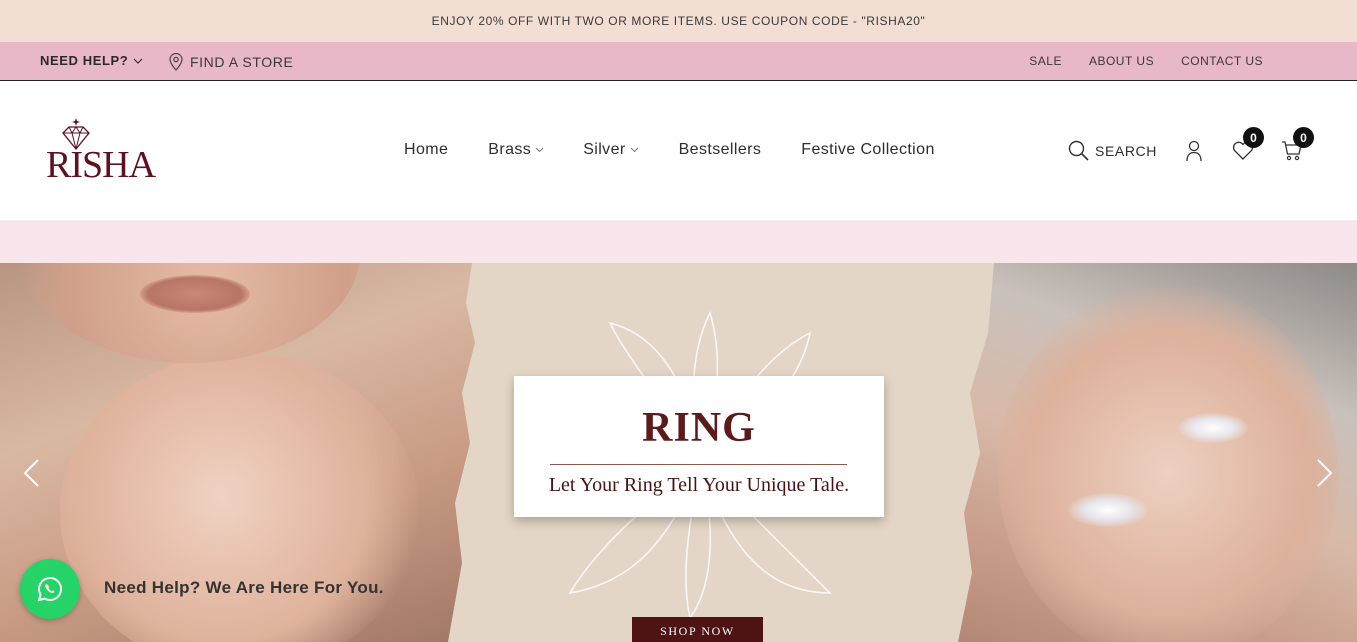  Describe the element at coordinates (195, 294) in the screenshot. I see `lips-shape` at that location.